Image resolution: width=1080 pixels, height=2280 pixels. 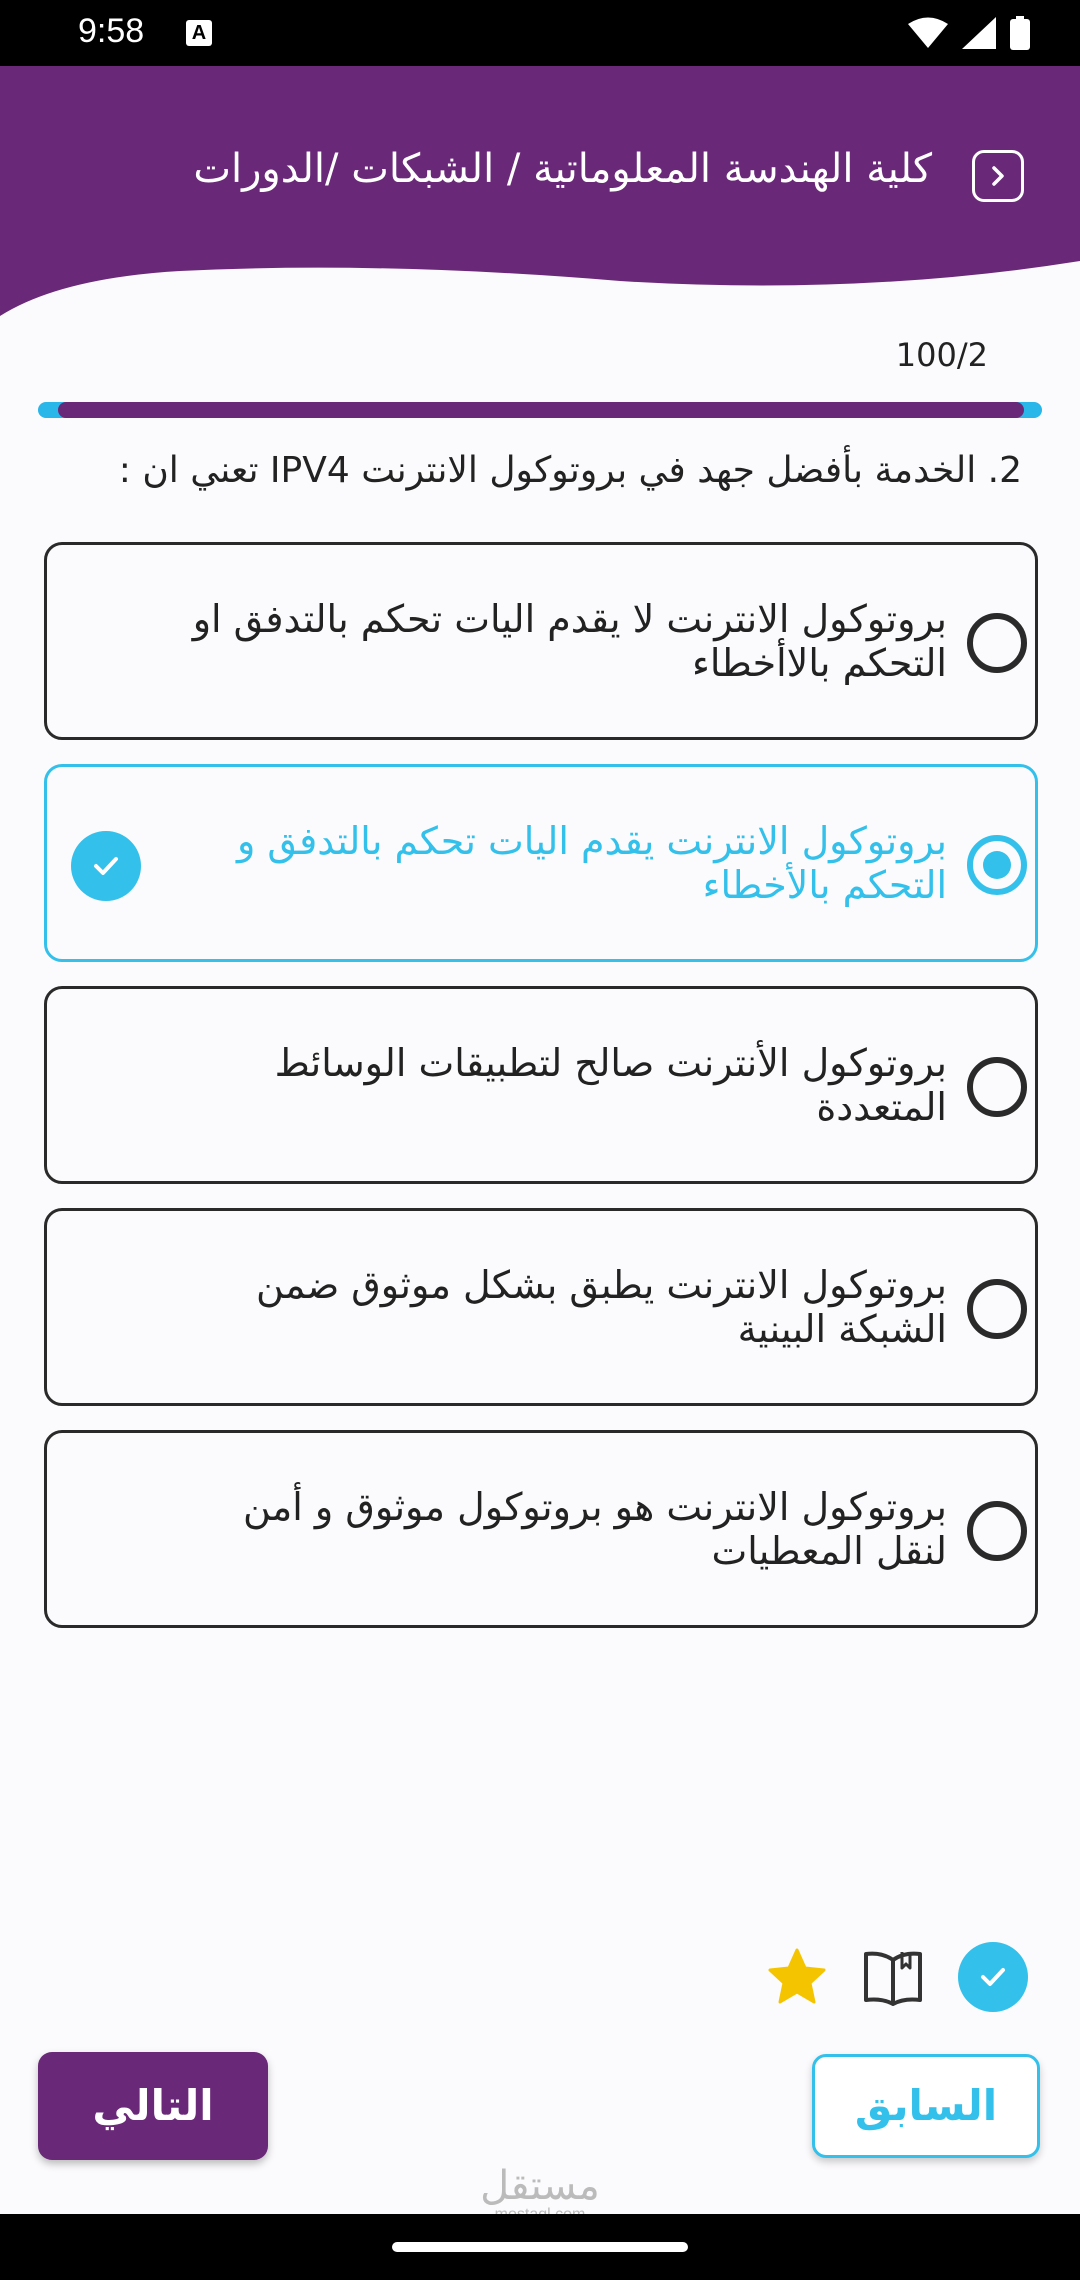 I want to click on progress-bar-fill, so click(x=540, y=410).